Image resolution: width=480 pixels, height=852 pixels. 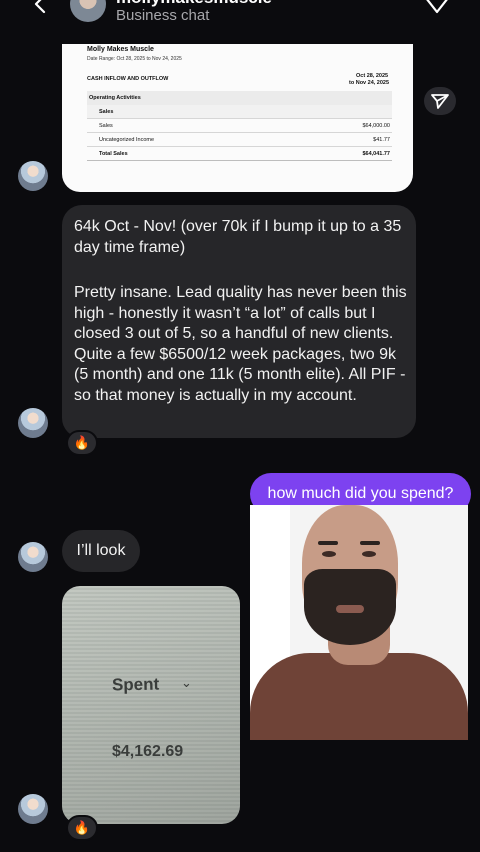 What do you see at coordinates (151, 705) in the screenshot?
I see `spent-photo: Spent ⌄ $4,162.69` at bounding box center [151, 705].